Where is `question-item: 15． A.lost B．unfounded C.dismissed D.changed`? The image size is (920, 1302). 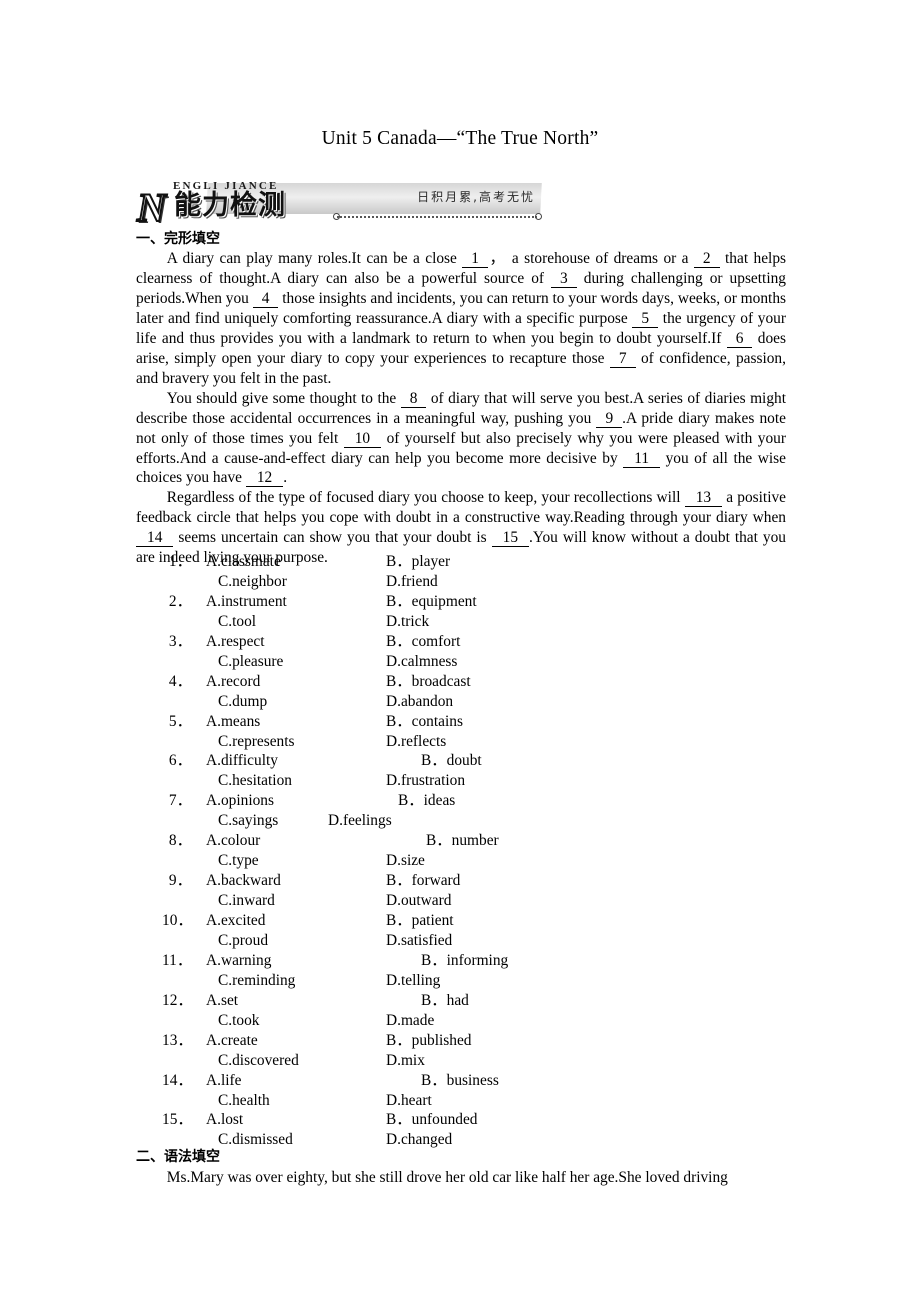
question-item: 15． A.lost B．unfounded C.dismissed D.changed is located at coordinates (461, 1130).